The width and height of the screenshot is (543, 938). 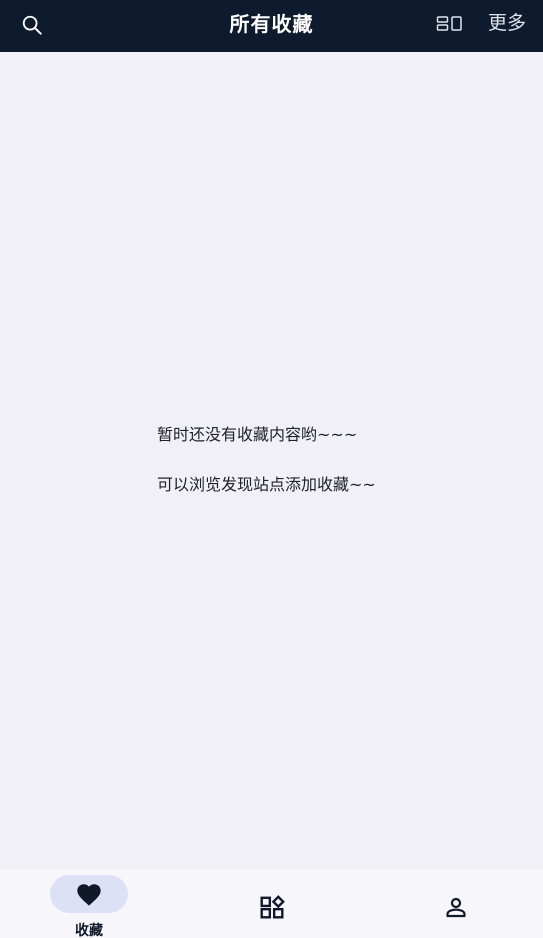 What do you see at coordinates (257, 434) in the screenshot?
I see `empty-state-message: 暂时还没有收藏内容哟~~~` at bounding box center [257, 434].